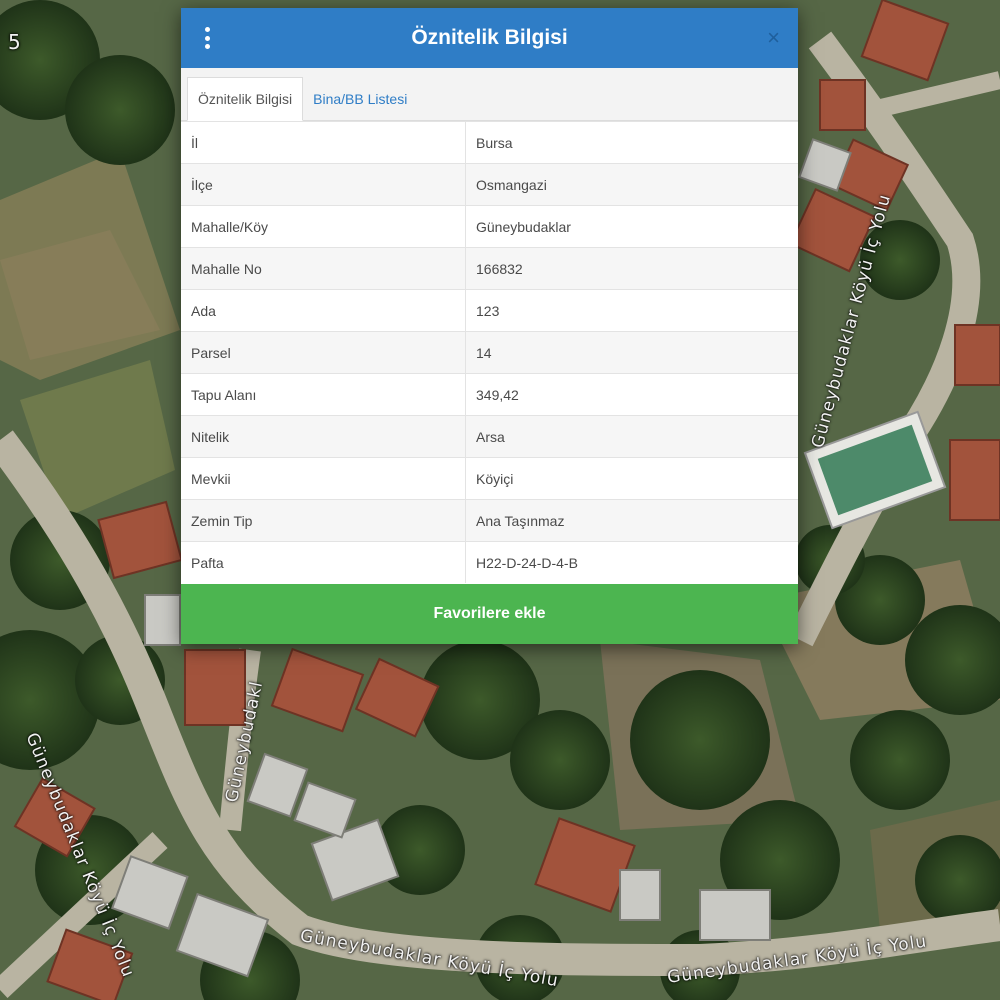 This screenshot has height=1000, width=1000. I want to click on tab-building-list: Bina/BB Listesi, so click(360, 99).